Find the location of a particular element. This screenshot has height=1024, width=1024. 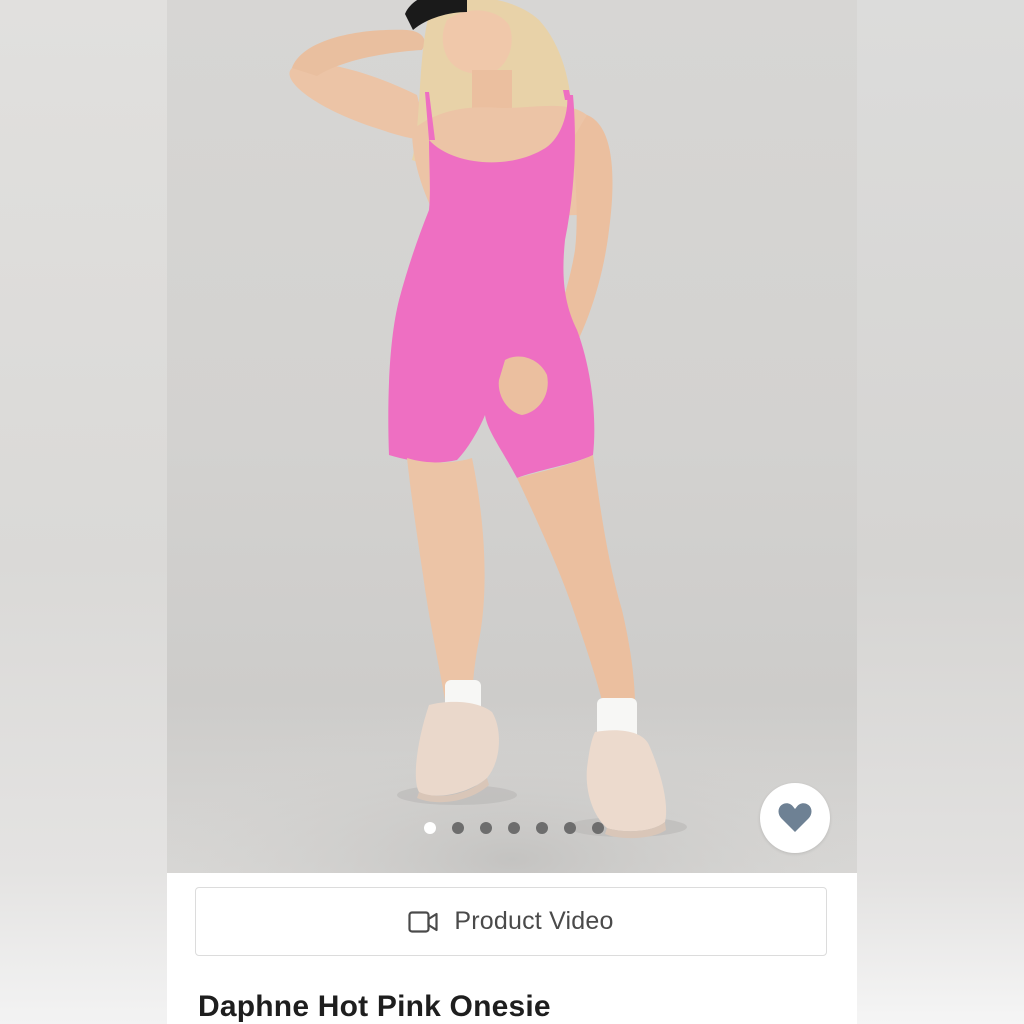

carousel-pagination is located at coordinates (512, 829).